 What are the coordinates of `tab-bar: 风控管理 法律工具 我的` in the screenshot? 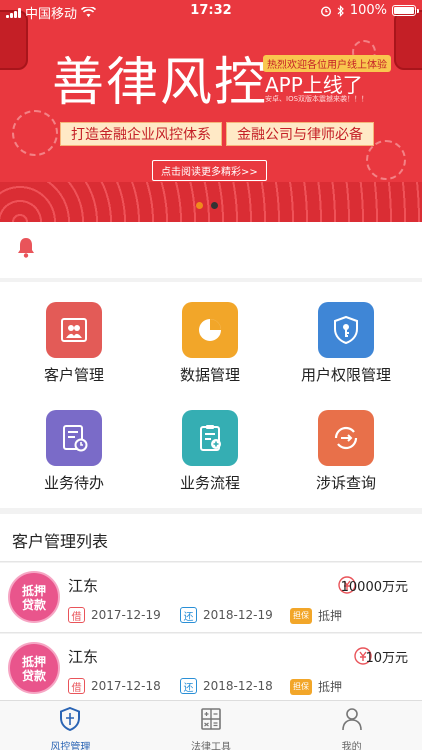 It's located at (211, 725).